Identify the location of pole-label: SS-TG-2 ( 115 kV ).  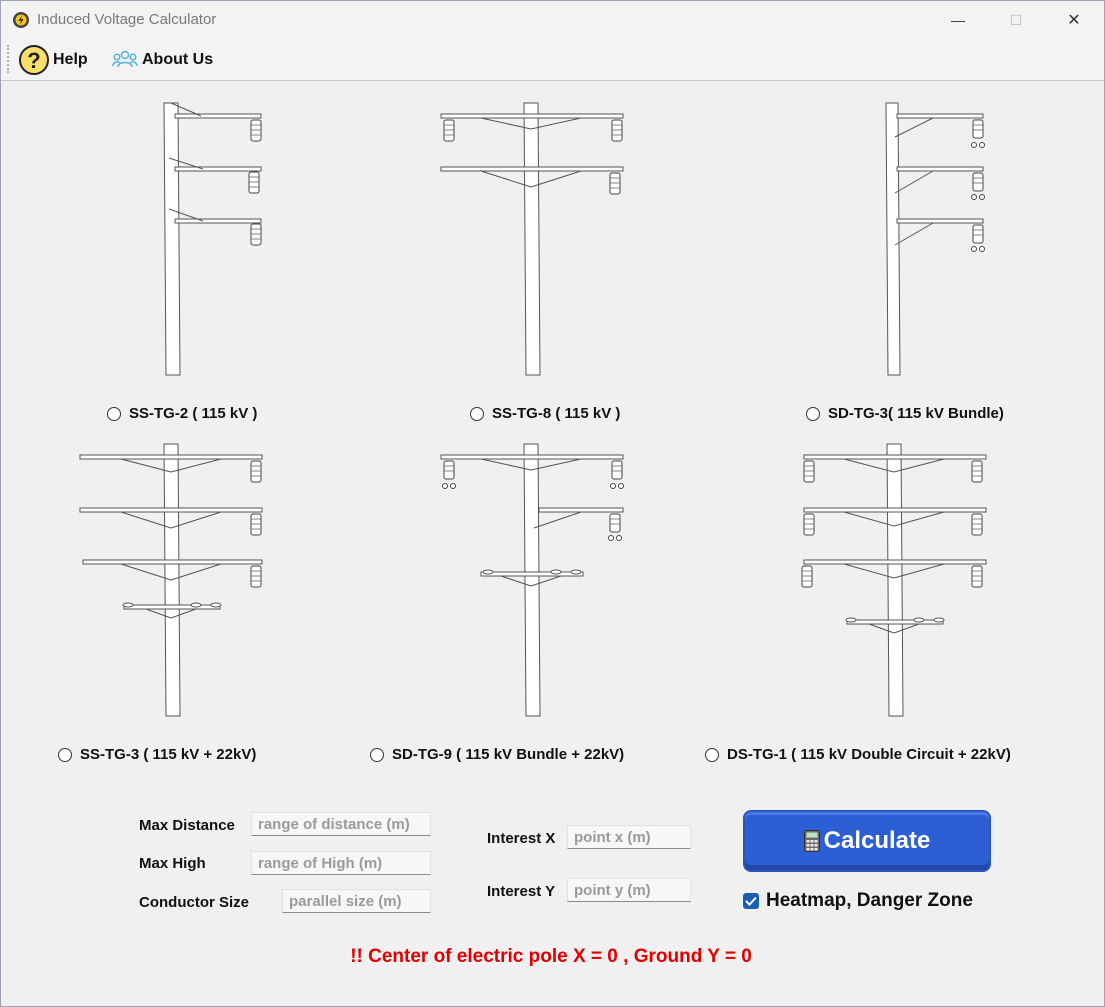
(193, 413).